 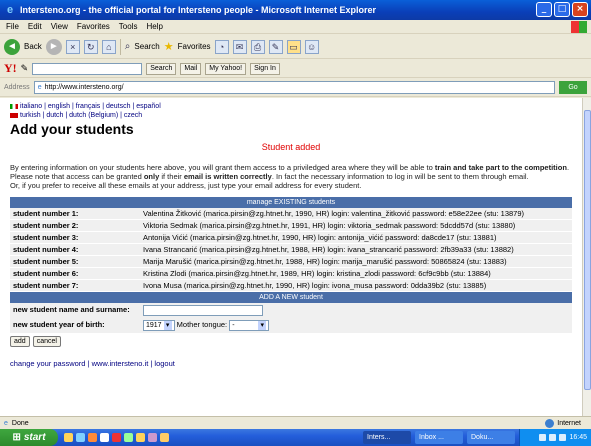 I want to click on add-button: add, so click(x=20, y=341).